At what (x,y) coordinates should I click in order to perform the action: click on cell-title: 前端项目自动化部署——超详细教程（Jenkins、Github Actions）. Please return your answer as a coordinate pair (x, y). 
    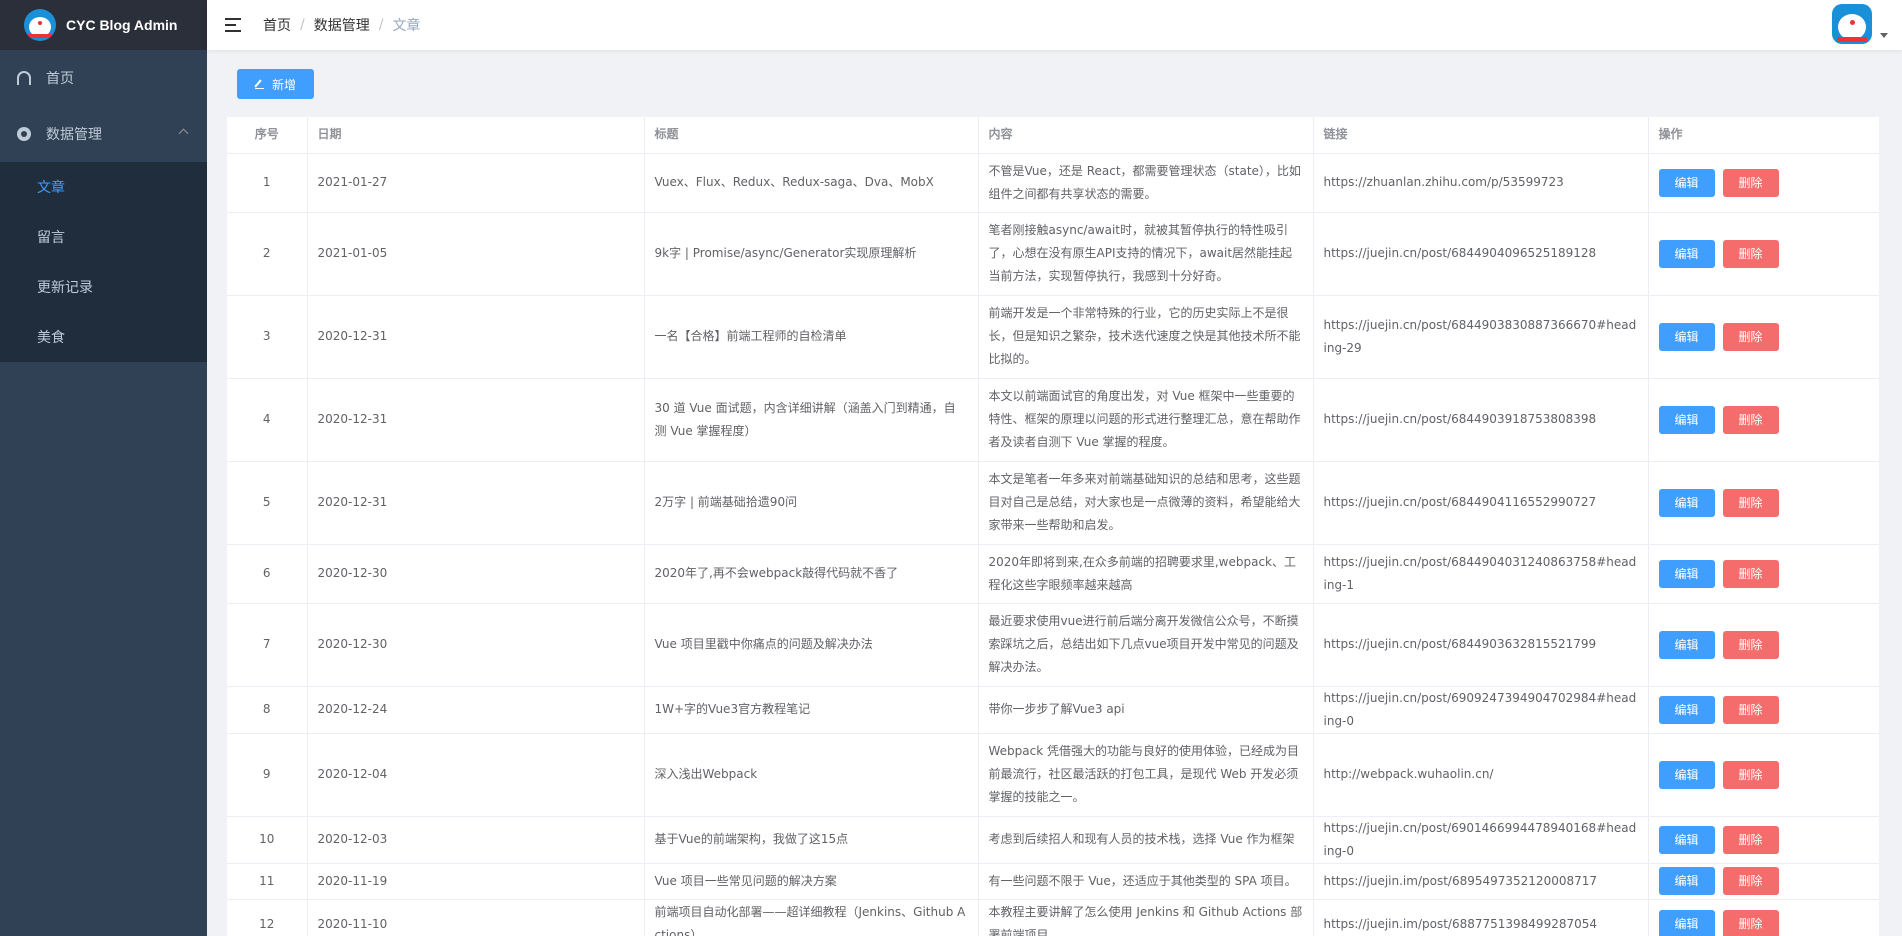
    Looking at the image, I should click on (811, 917).